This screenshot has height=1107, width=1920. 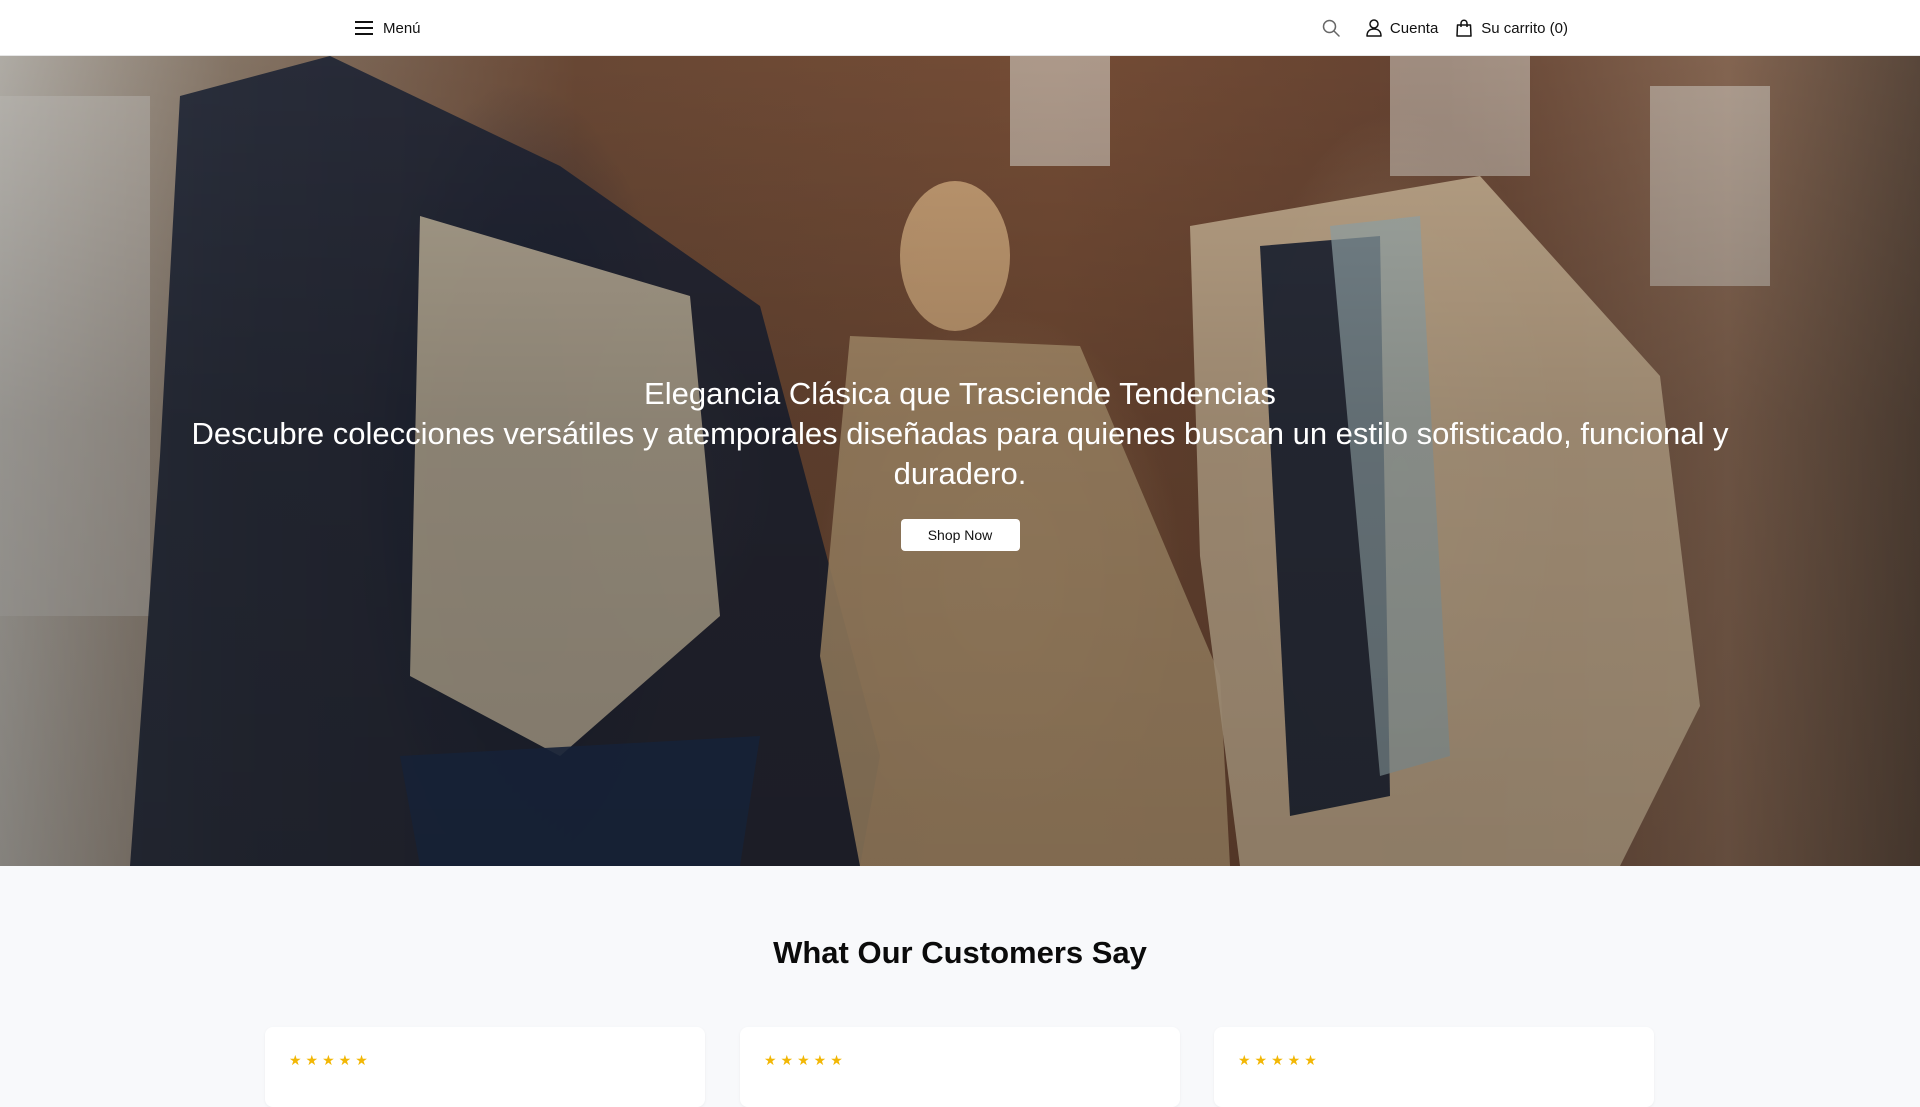 What do you see at coordinates (960, 952) in the screenshot?
I see `testimonials-title: What Our Customers Say` at bounding box center [960, 952].